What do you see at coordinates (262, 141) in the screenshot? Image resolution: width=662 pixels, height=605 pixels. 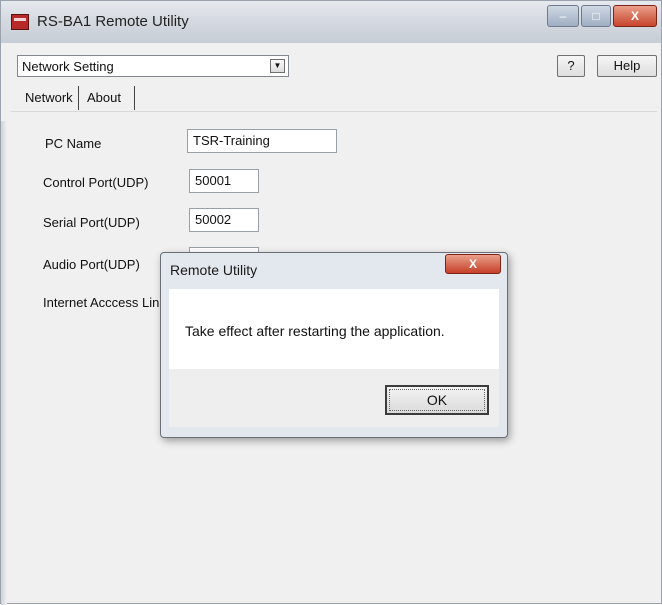 I see `pc-name-field: TSR-Training` at bounding box center [262, 141].